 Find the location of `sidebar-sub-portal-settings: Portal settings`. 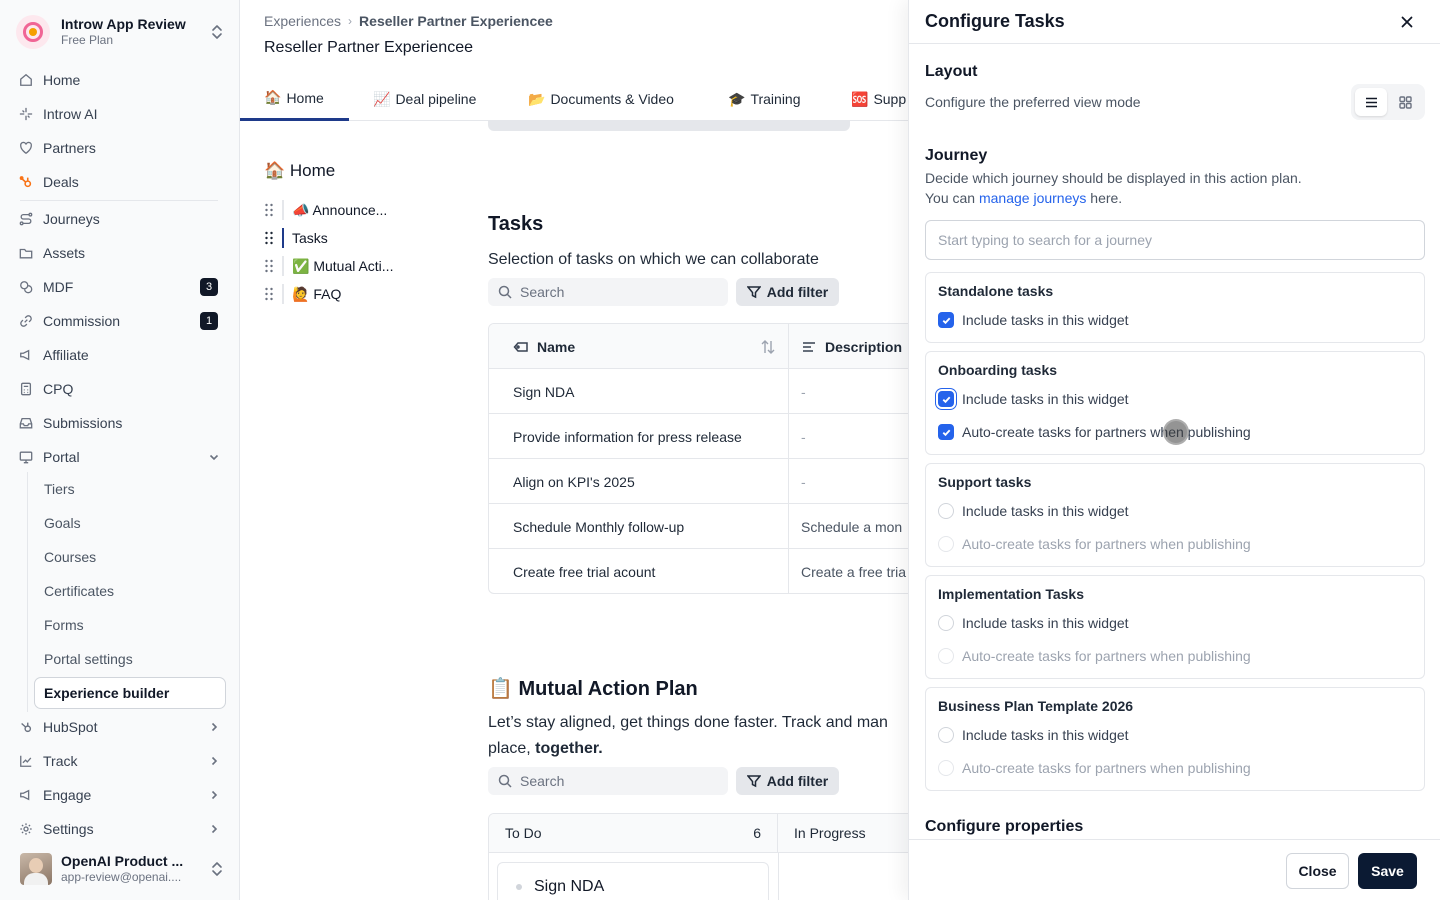

sidebar-sub-portal-settings: Portal settings is located at coordinates (88, 659).